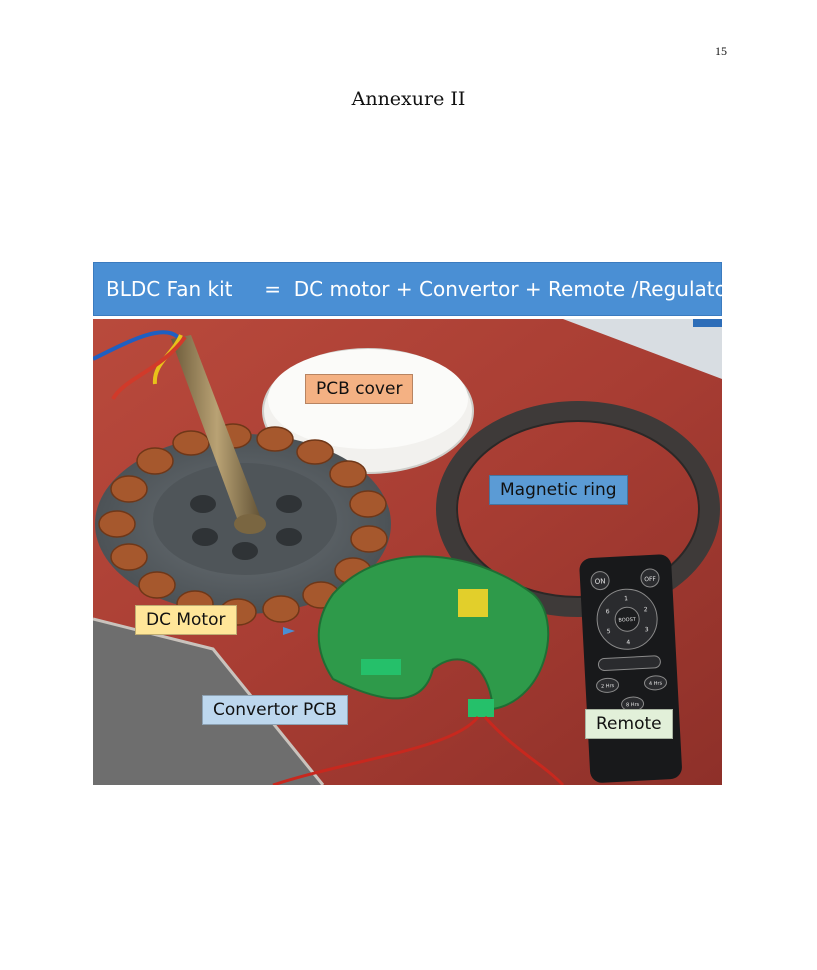  What do you see at coordinates (408, 99) in the screenshot?
I see `page-title: Annexure II` at bounding box center [408, 99].